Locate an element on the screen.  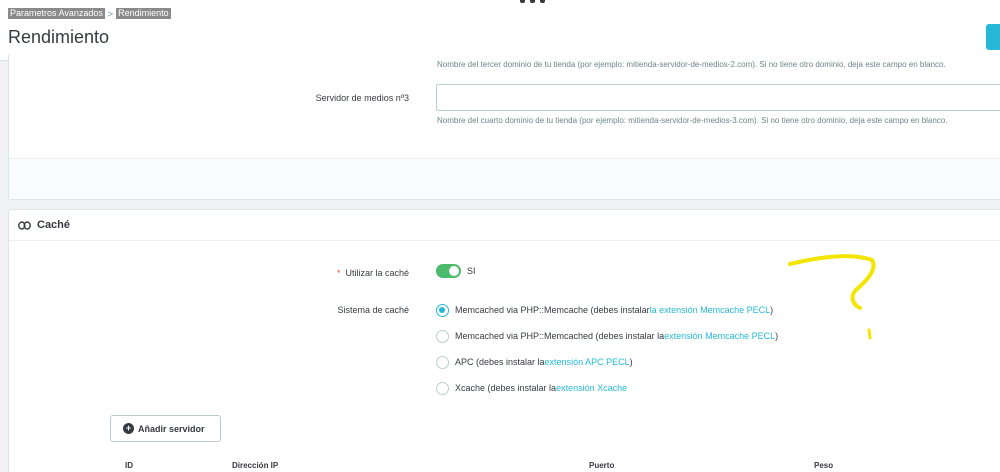
header-action-button is located at coordinates (993, 37).